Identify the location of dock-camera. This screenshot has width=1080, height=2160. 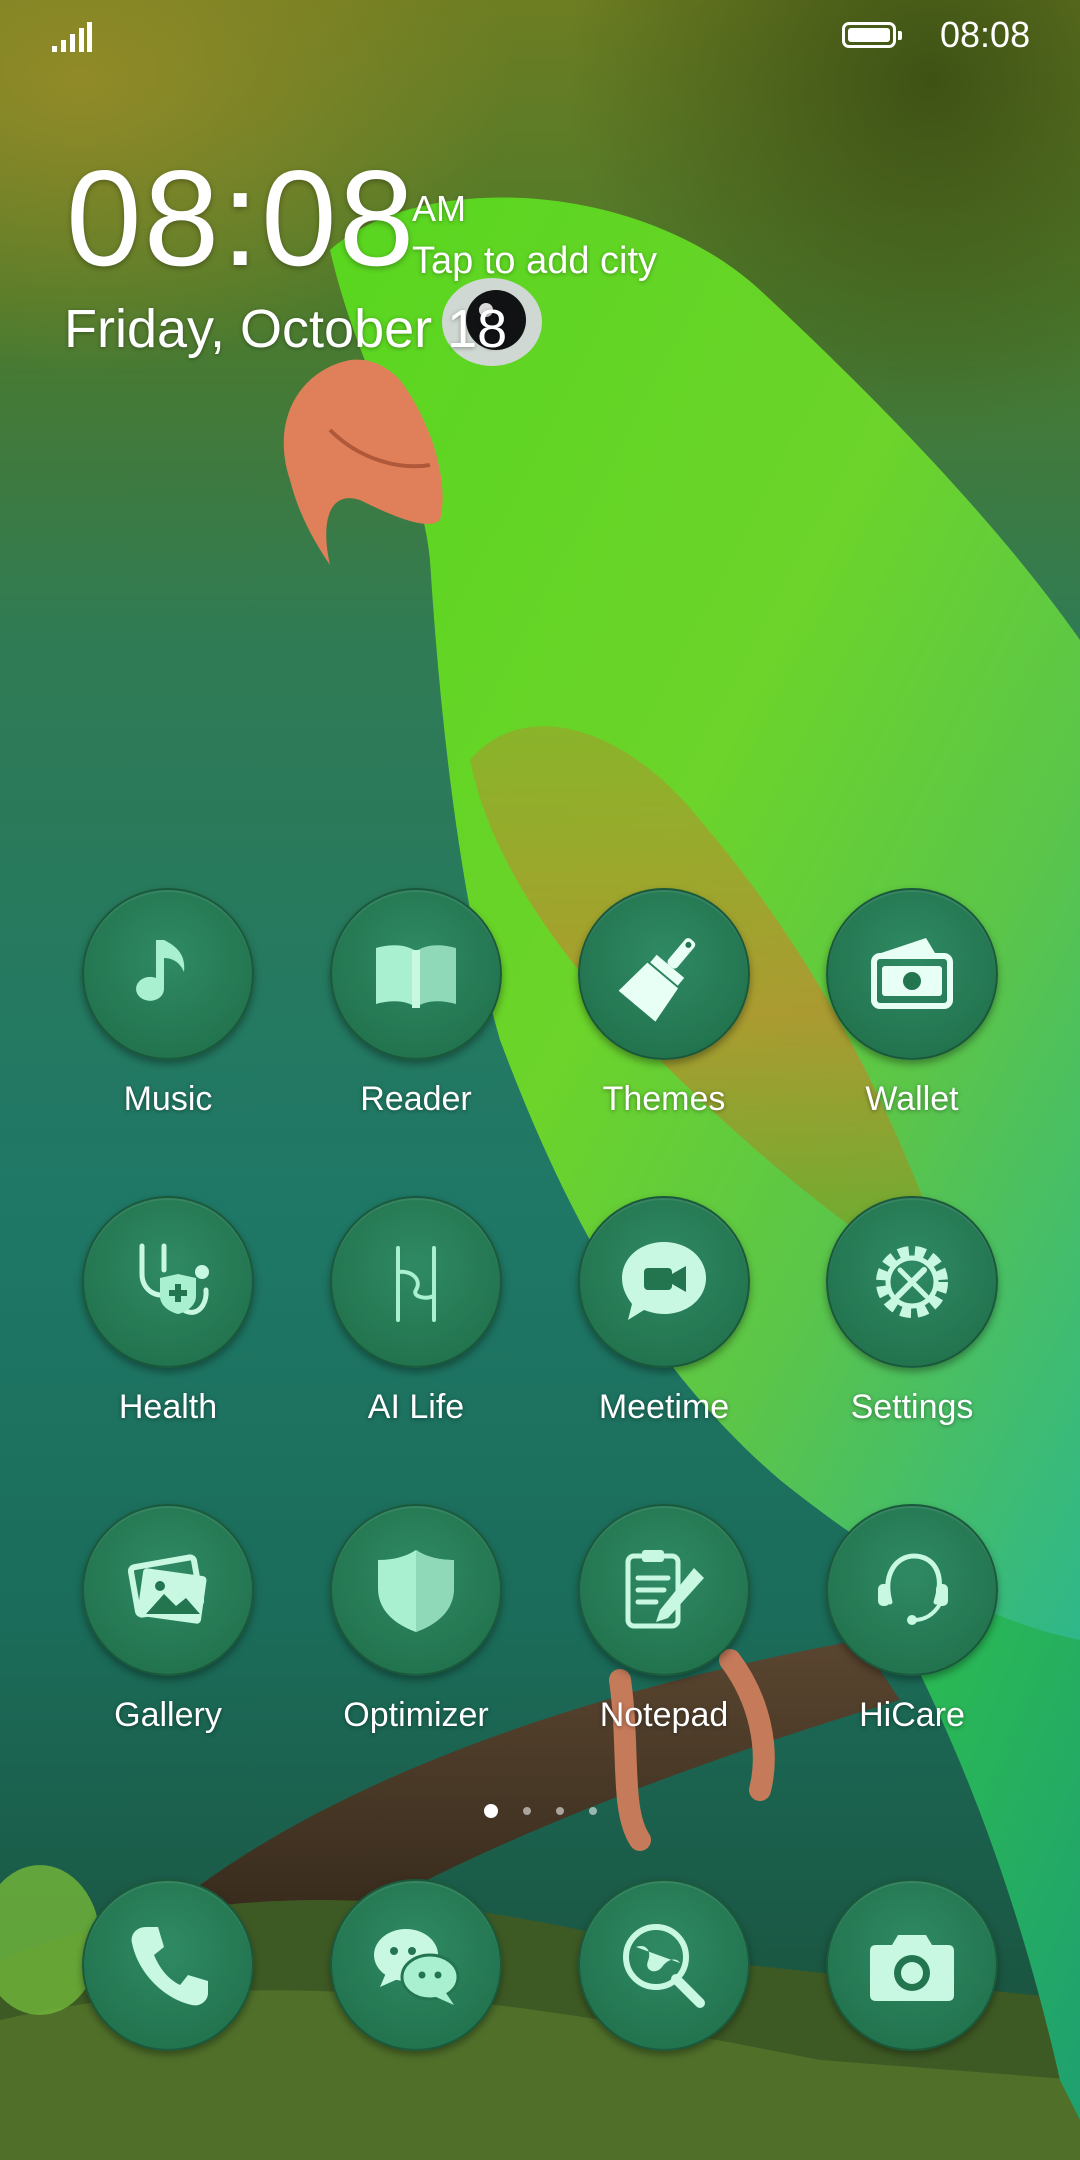
(912, 1965).